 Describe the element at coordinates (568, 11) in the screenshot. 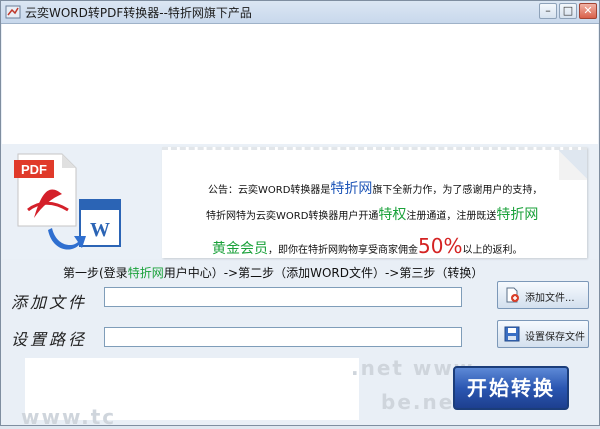

I see `maximize-button: □` at that location.